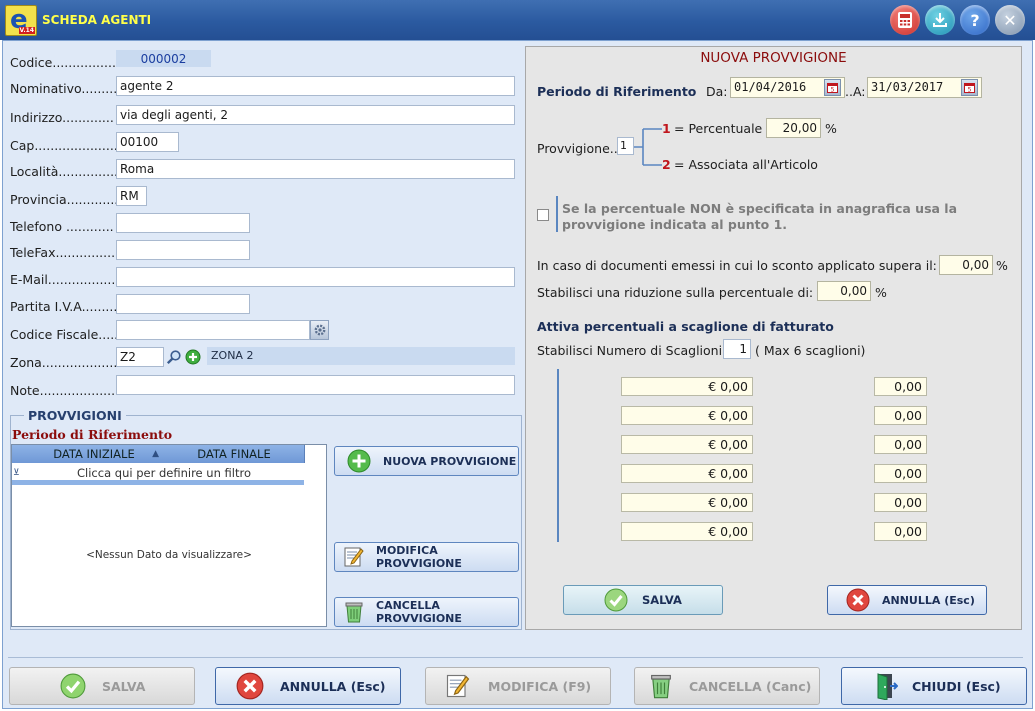  I want to click on nuova-provvigione-button: NUOVA PROVVIGIONE, so click(426, 461).